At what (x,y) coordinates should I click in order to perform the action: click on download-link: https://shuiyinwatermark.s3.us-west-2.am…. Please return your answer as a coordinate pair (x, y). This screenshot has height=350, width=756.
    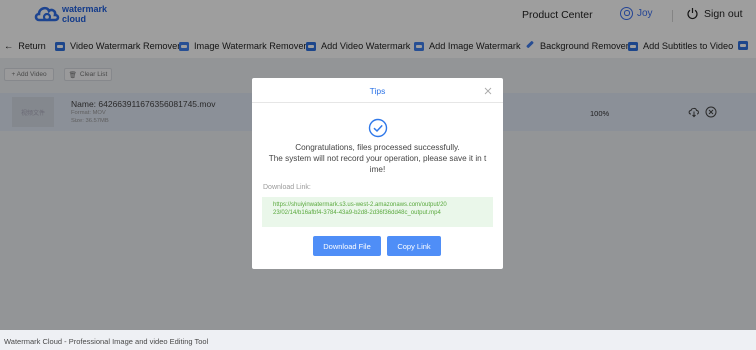
    Looking at the image, I should click on (377, 212).